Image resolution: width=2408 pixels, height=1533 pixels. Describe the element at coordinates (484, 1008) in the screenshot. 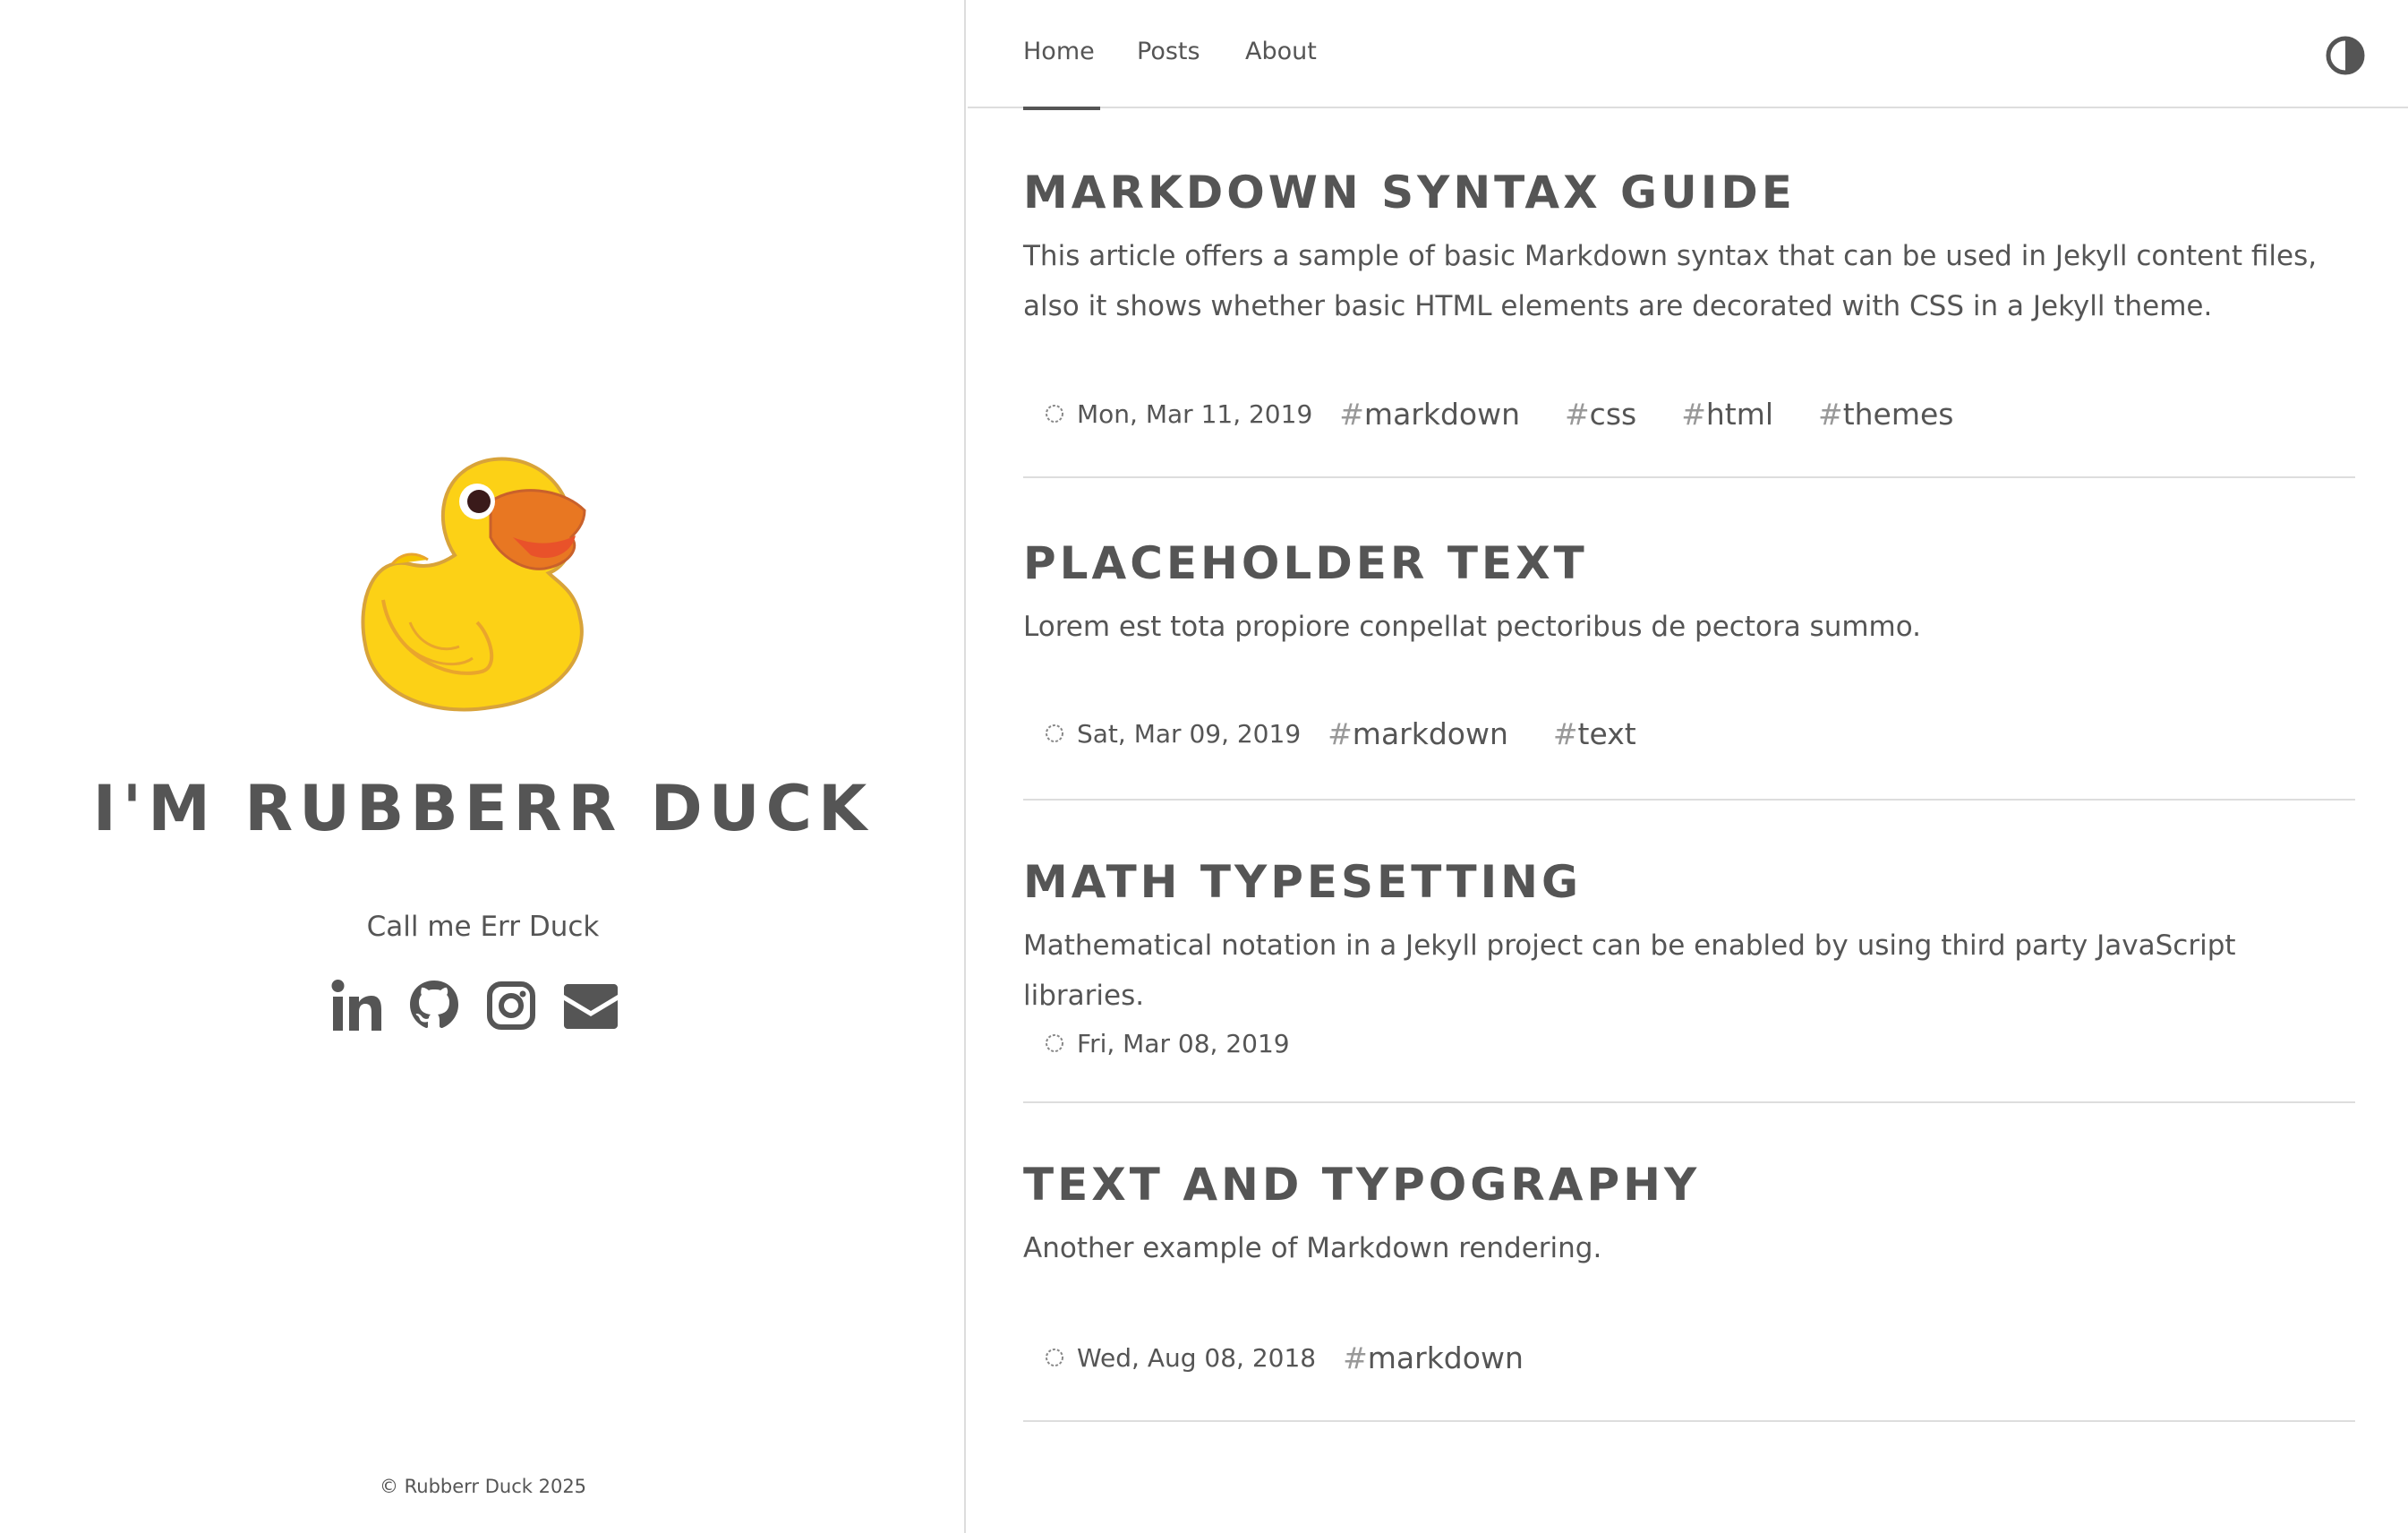

I see `social-links` at that location.